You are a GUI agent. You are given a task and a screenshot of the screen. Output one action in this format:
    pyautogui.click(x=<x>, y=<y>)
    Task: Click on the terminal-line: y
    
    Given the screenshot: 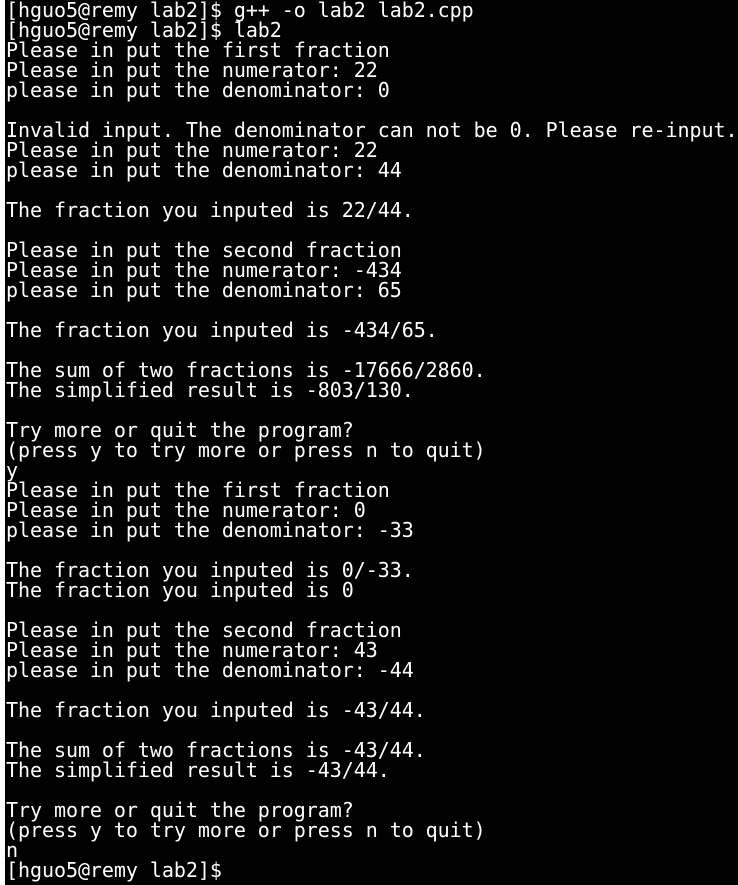 What is the action you would take?
    pyautogui.click(x=12, y=470)
    